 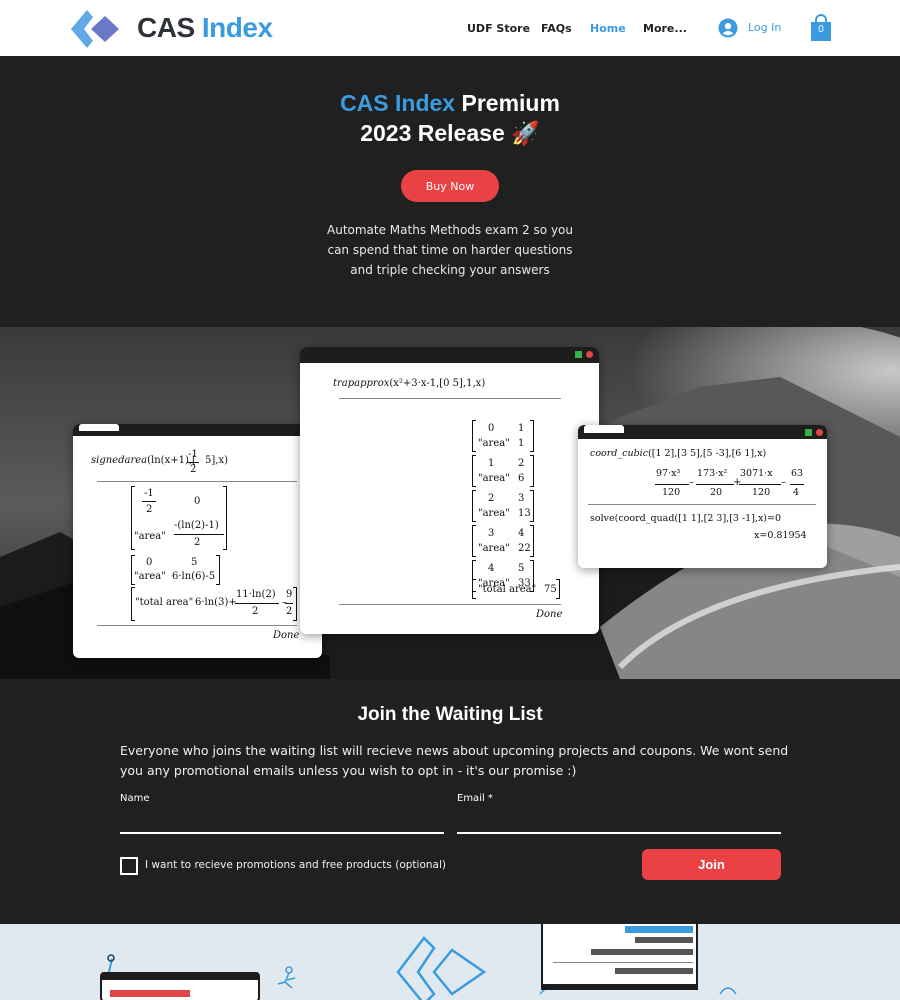 What do you see at coordinates (821, 29) in the screenshot?
I see `cart-count: 0` at bounding box center [821, 29].